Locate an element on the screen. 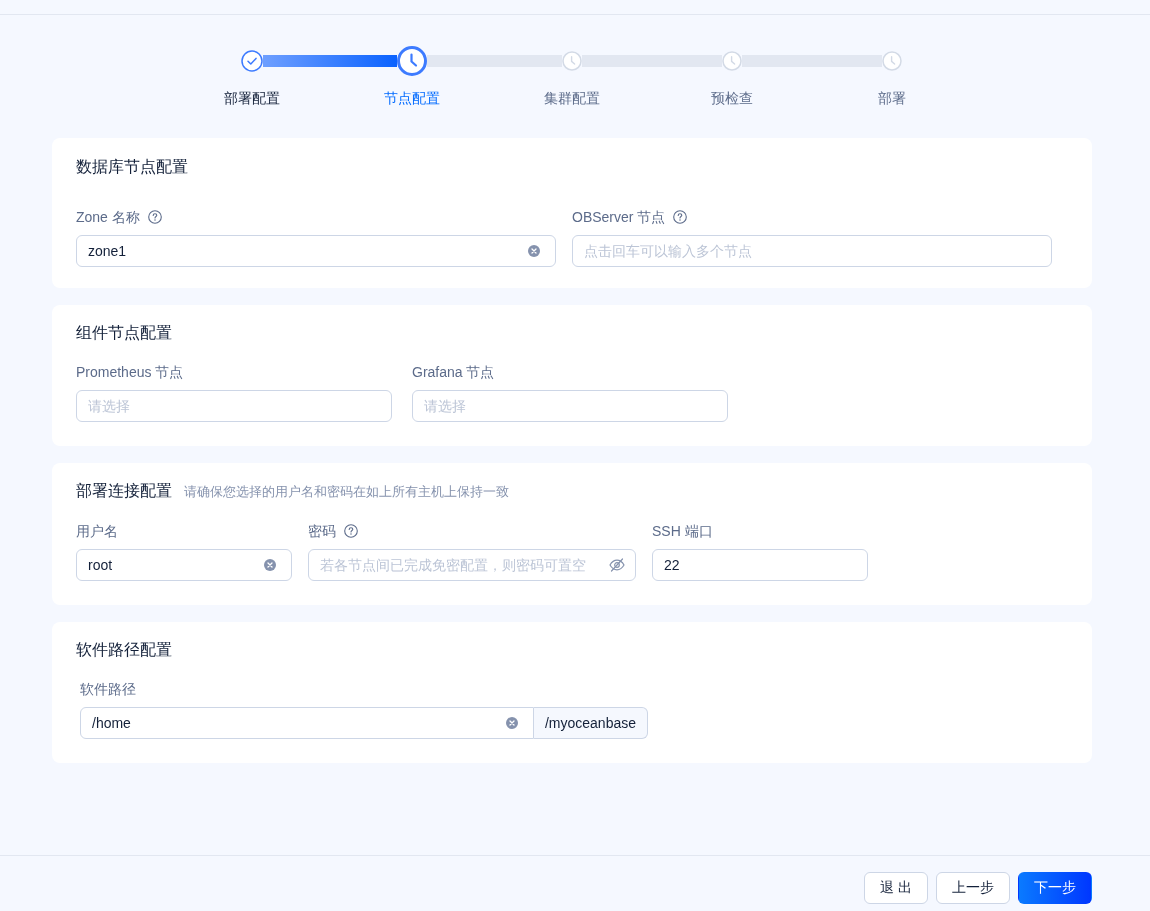  section-title: 组件节点配置 is located at coordinates (124, 333).